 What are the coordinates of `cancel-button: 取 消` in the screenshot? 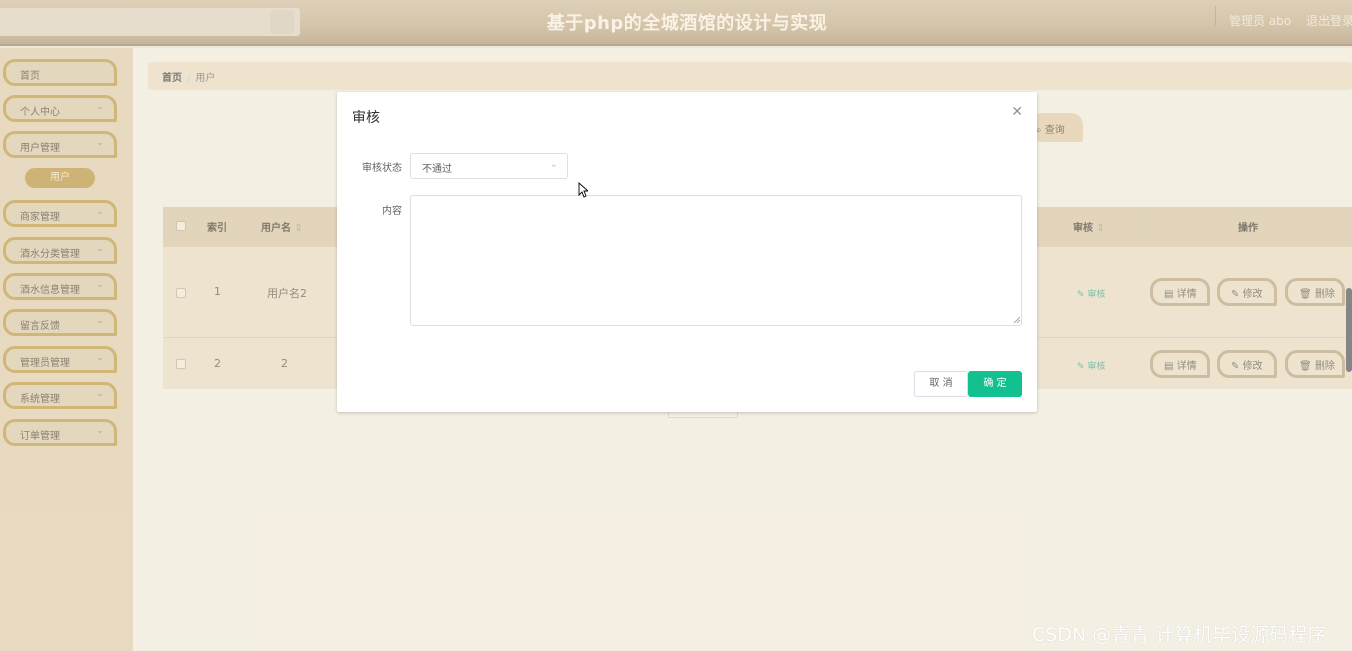 It's located at (941, 384).